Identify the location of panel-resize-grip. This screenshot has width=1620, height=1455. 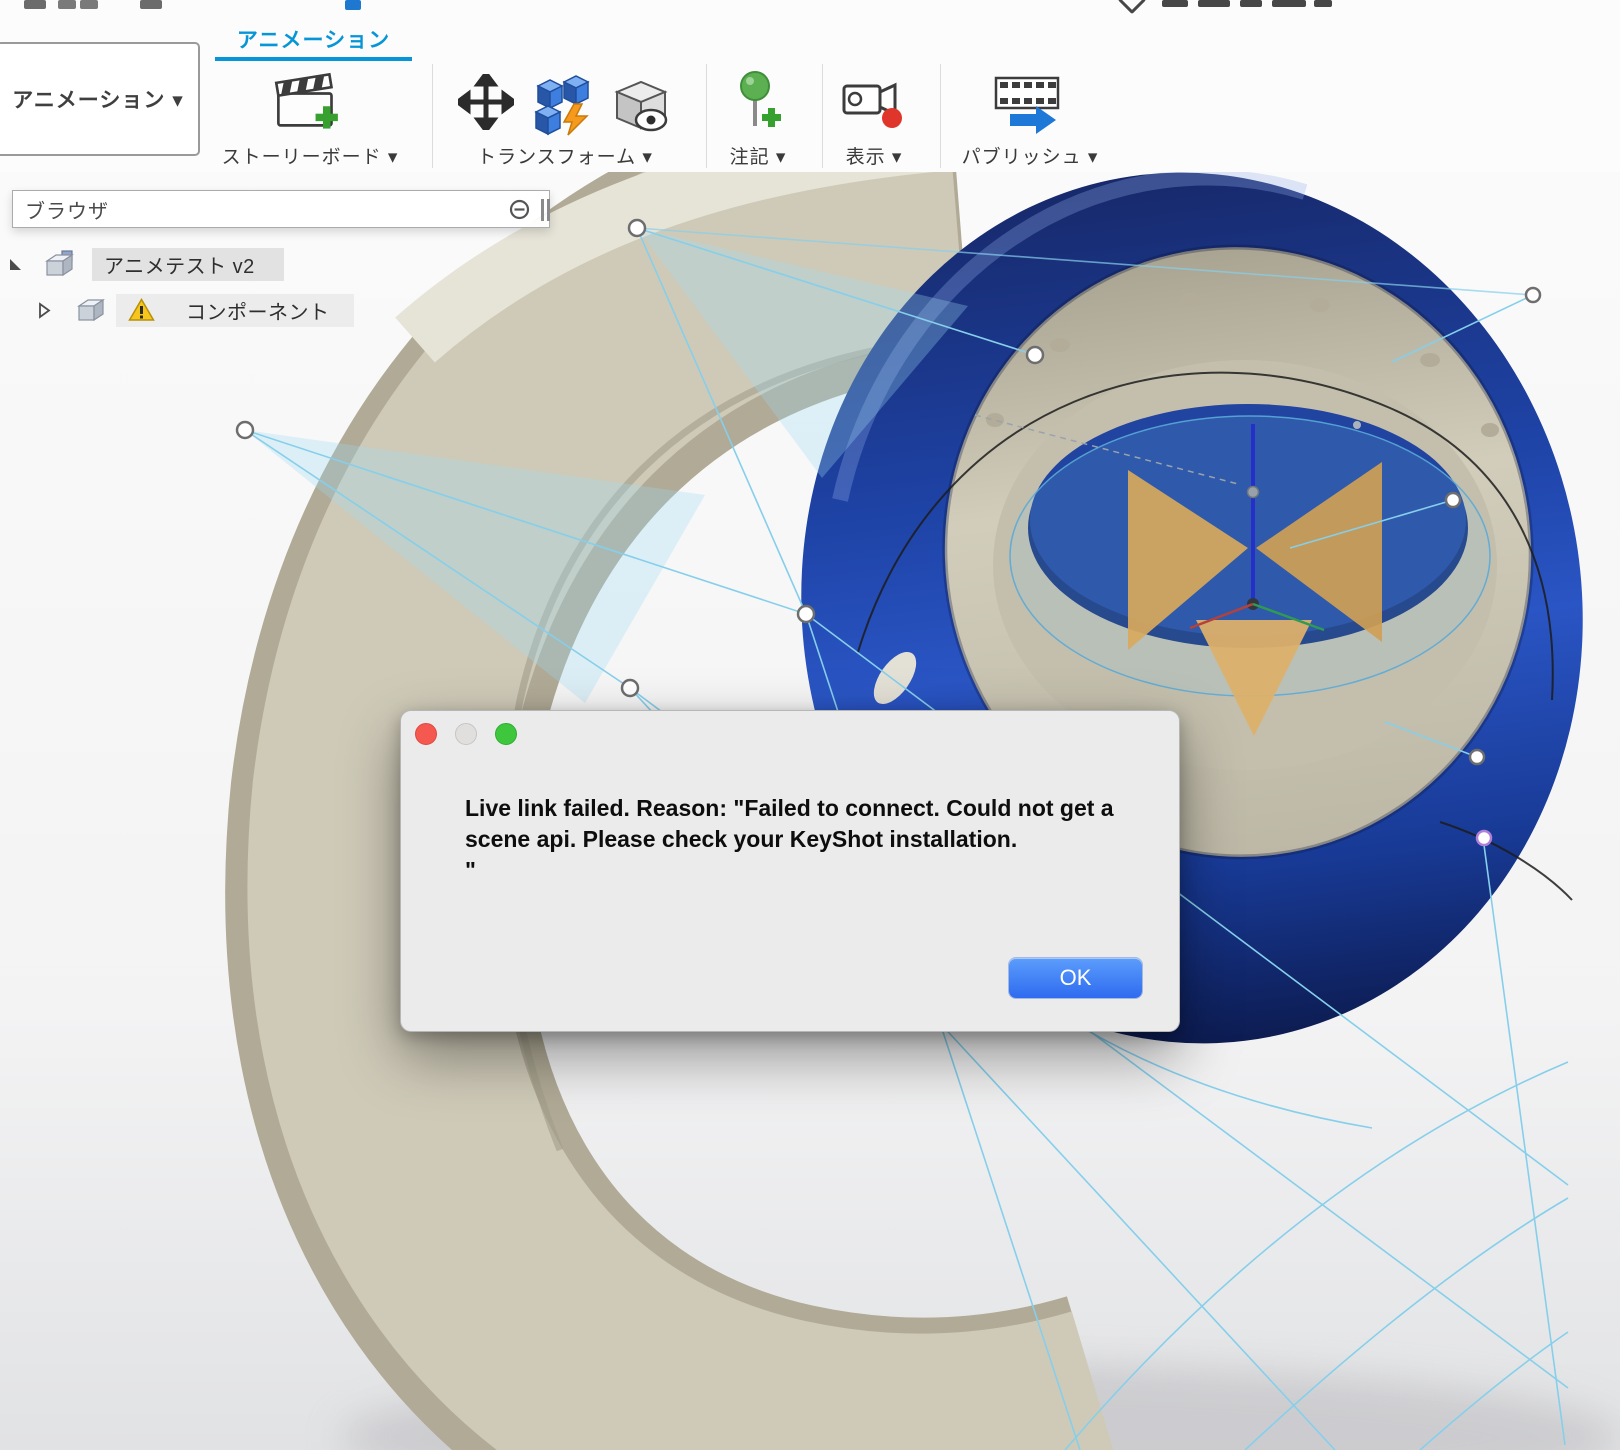
(547, 210).